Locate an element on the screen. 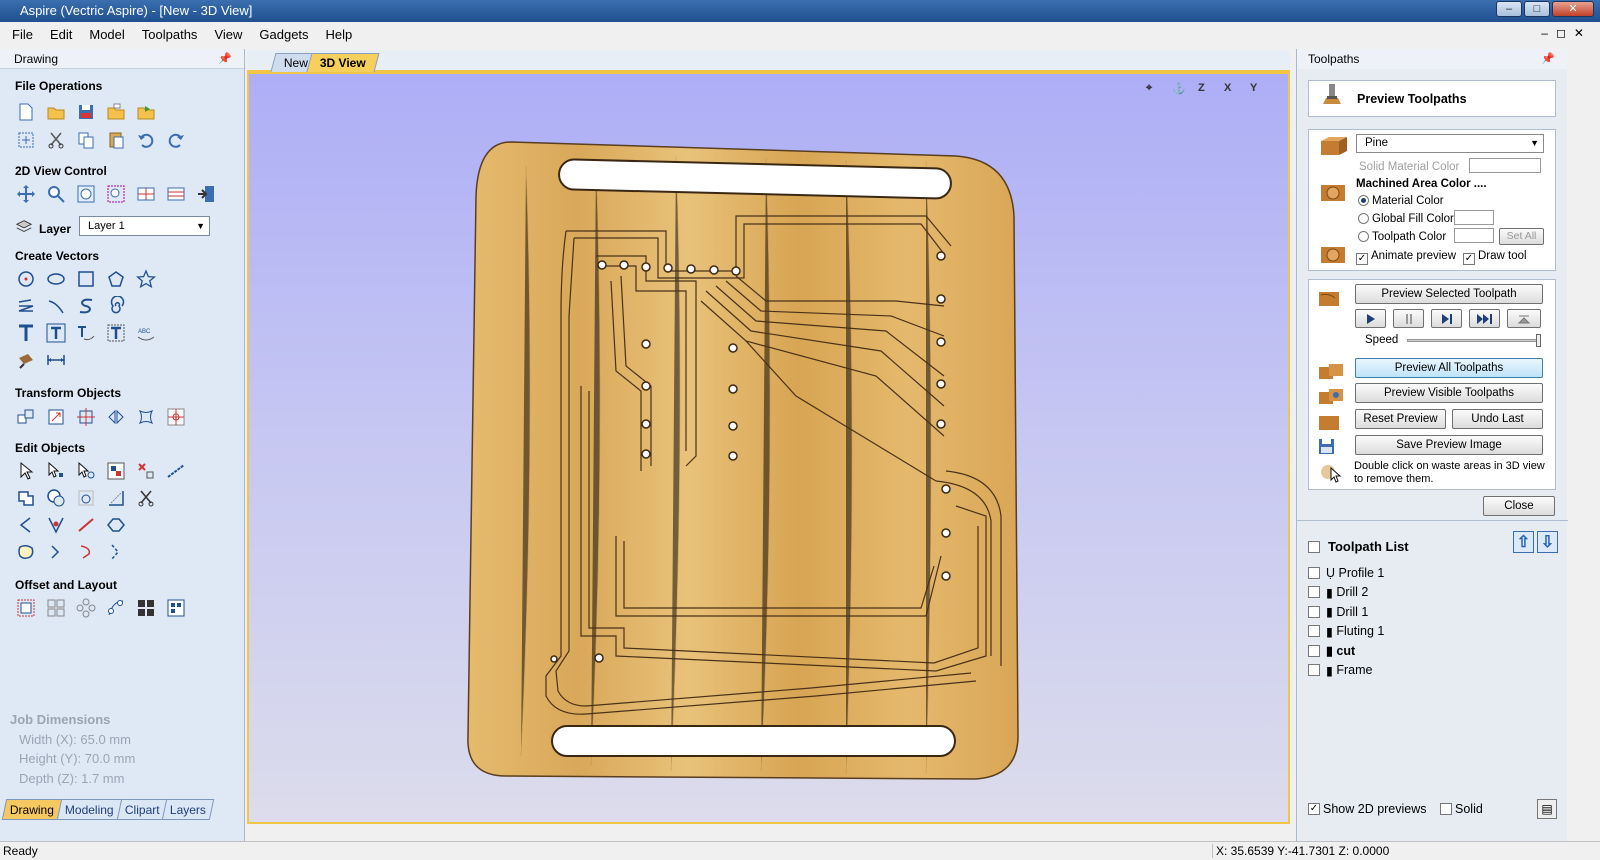 This screenshot has width=1600, height=860. menu-toolpaths: Toolpaths is located at coordinates (170, 36).